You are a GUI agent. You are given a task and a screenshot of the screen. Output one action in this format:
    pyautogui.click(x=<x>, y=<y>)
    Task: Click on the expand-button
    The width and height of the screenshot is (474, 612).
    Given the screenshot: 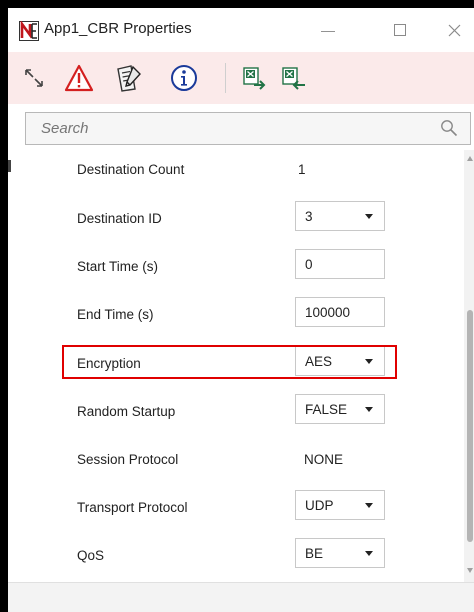 What is the action you would take?
    pyautogui.click(x=34, y=78)
    